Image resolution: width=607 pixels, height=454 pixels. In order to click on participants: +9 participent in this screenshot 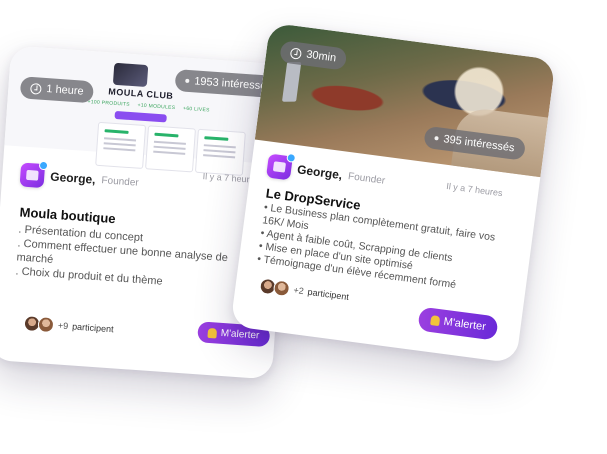, I will do `click(68, 326)`.